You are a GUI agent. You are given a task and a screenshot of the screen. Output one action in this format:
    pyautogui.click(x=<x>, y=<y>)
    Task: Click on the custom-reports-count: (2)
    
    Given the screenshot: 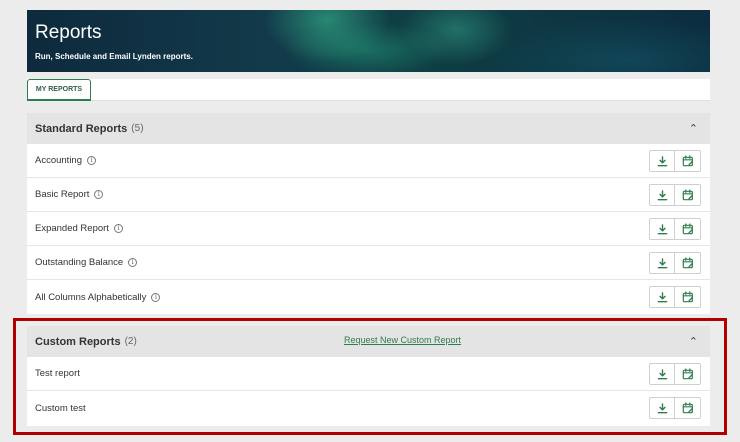 What is the action you would take?
    pyautogui.click(x=130, y=341)
    